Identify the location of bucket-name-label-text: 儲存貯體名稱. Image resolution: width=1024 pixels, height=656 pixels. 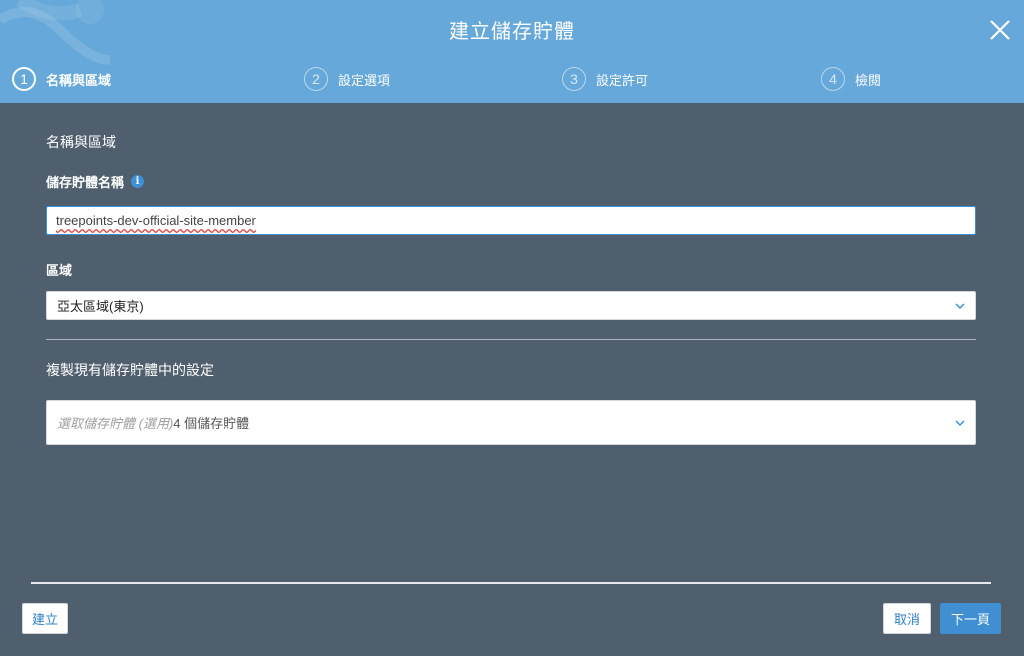
(85, 182).